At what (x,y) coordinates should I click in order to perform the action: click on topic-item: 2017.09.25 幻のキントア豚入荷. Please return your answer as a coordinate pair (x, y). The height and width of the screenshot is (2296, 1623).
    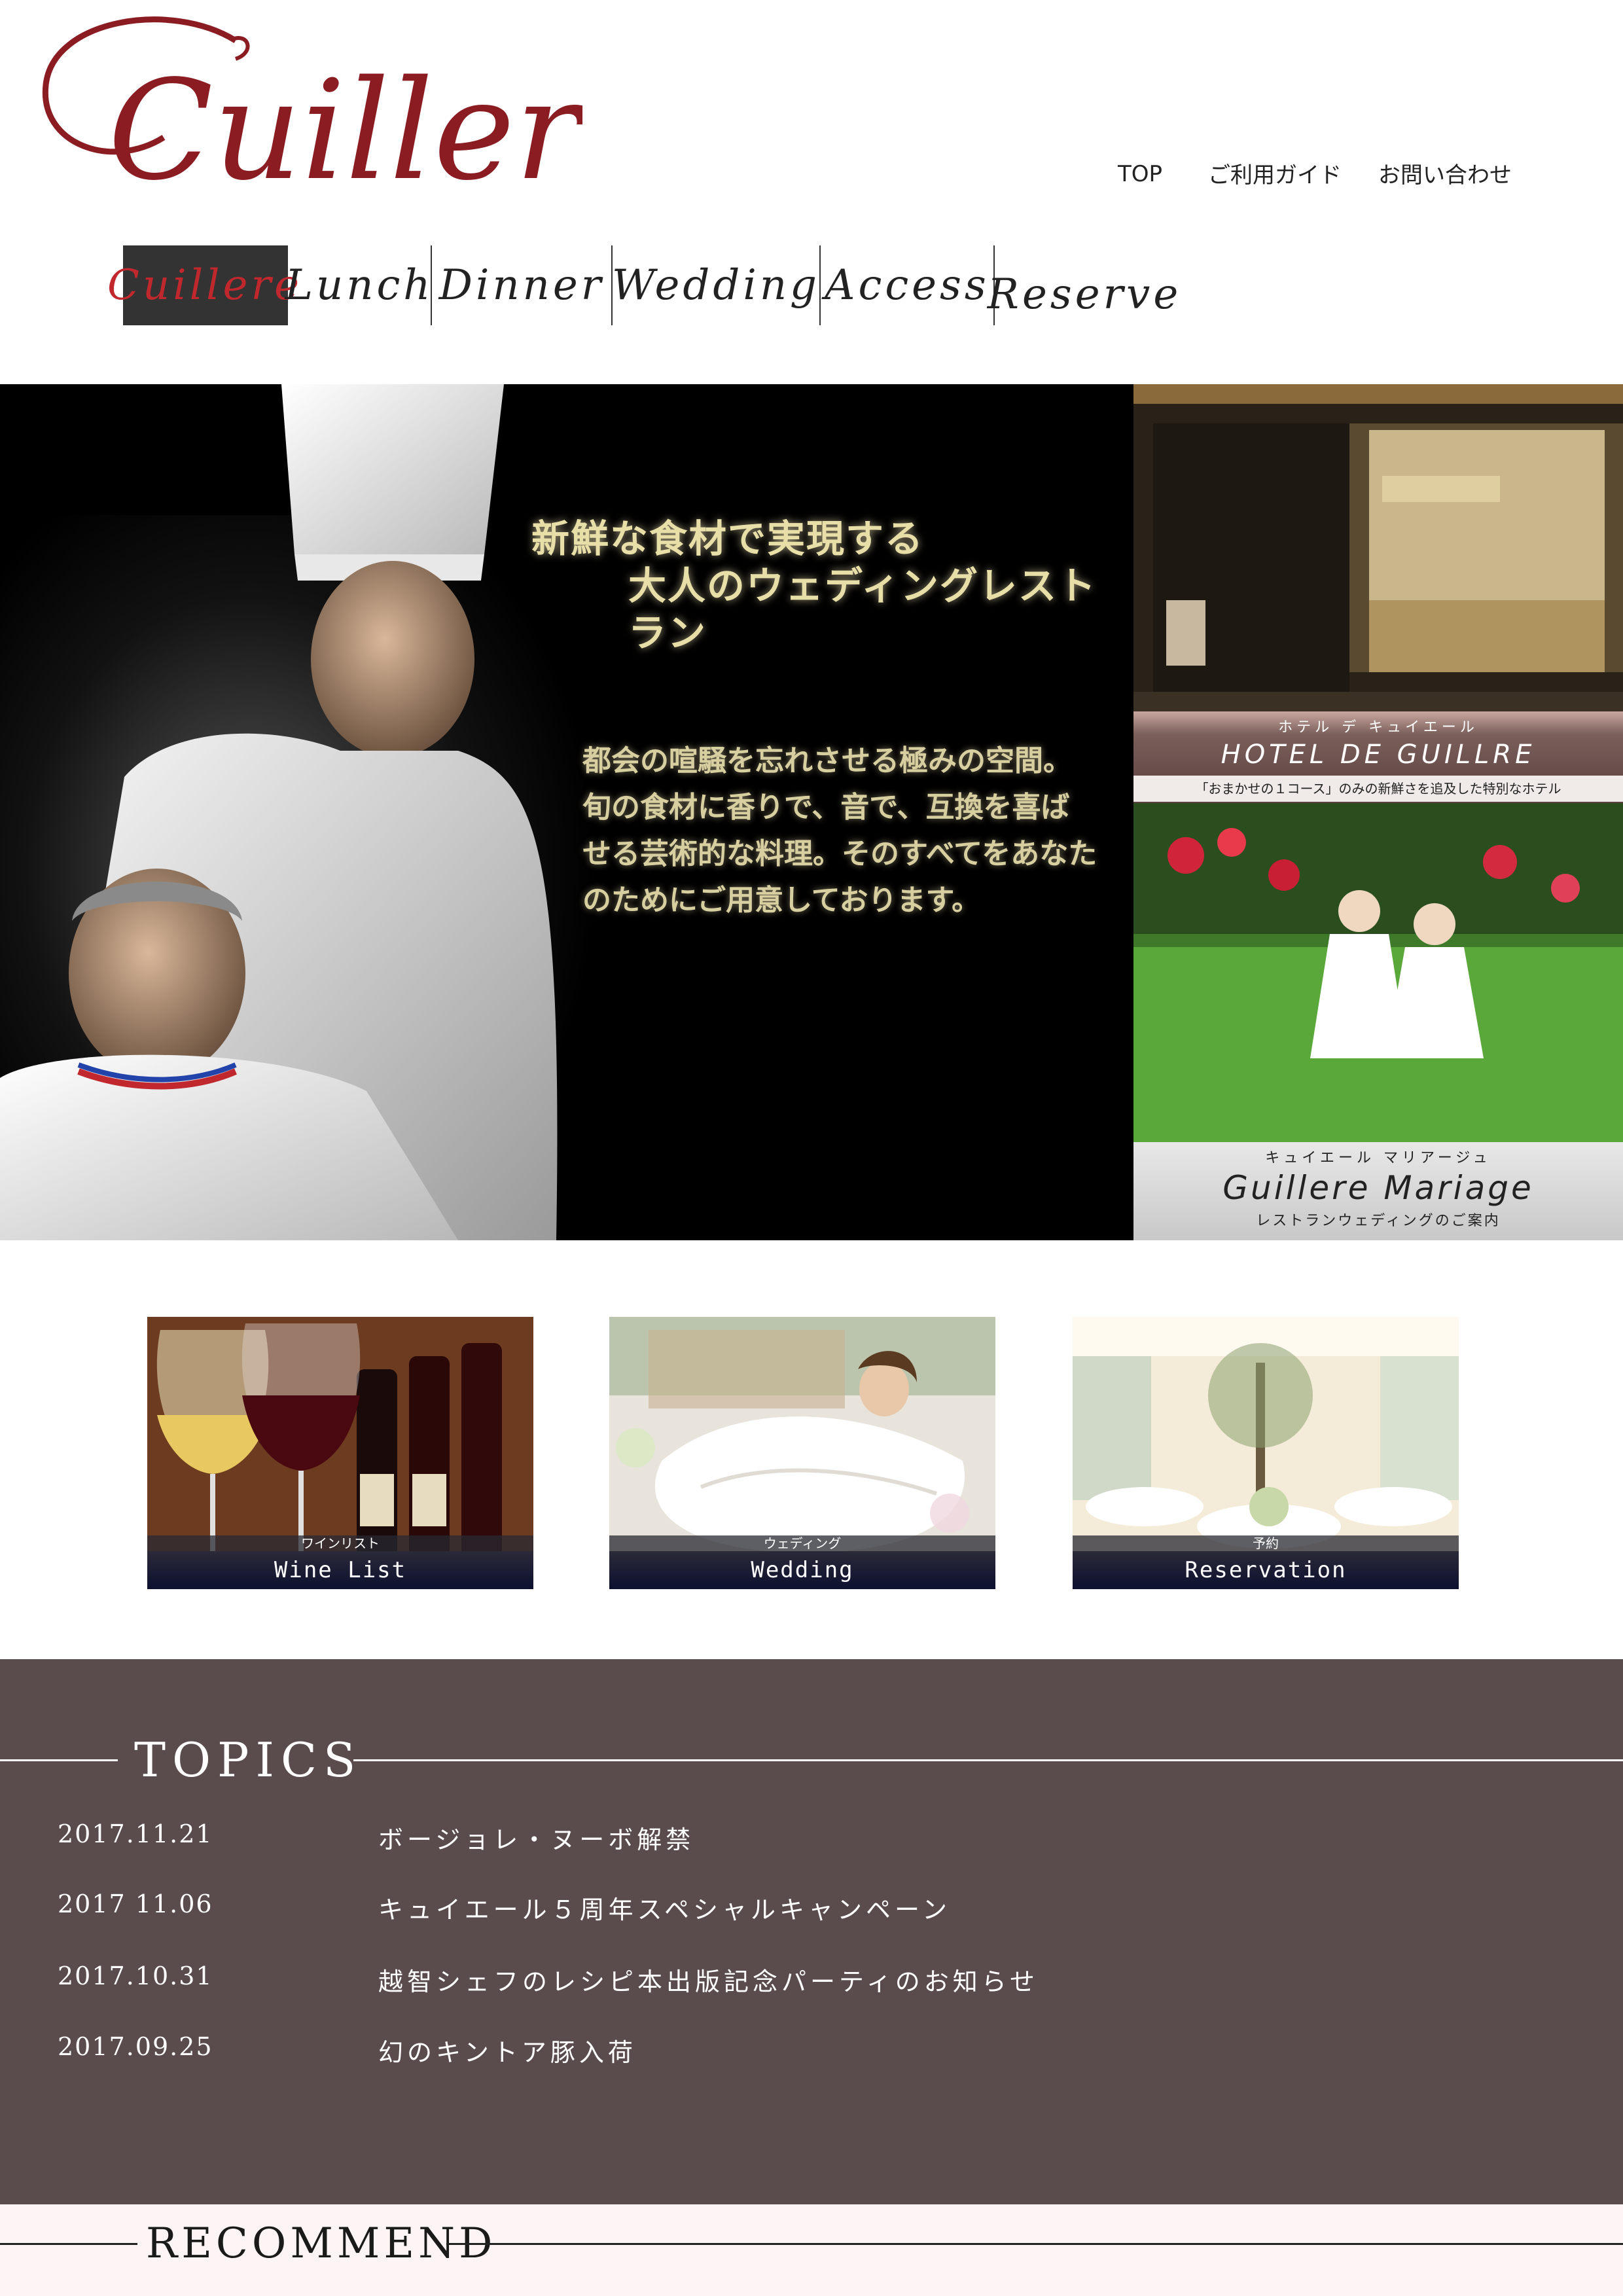
    Looking at the image, I should click on (811, 2052).